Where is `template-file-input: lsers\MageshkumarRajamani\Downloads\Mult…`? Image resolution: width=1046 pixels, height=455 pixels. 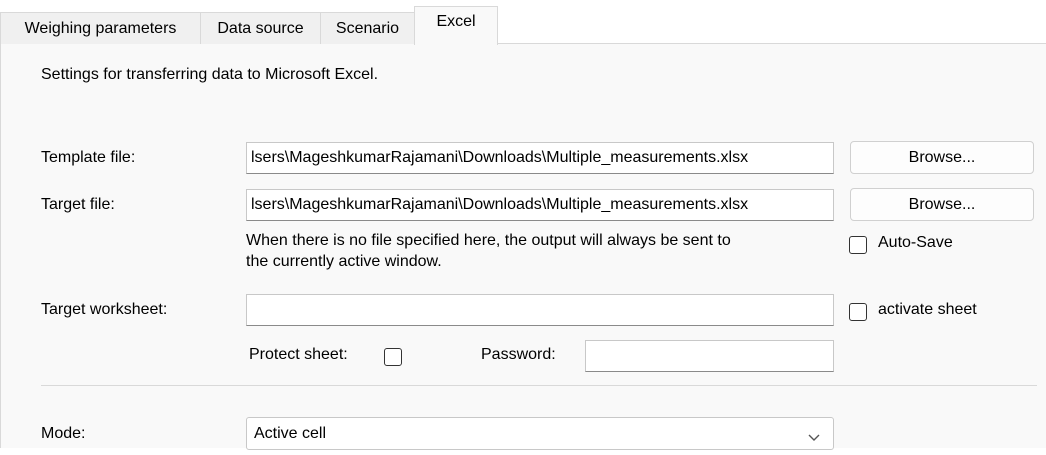 template-file-input: lsers\MageshkumarRajamani\Downloads\Mult… is located at coordinates (540, 158).